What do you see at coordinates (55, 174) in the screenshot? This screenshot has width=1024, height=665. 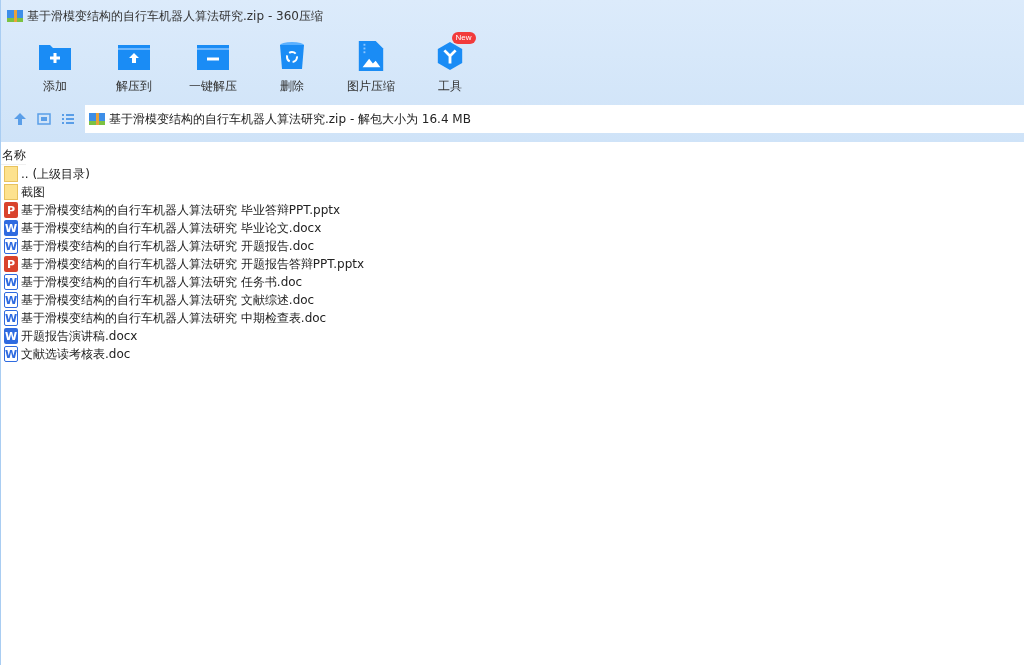 I see `file-name: .. (上级目录)` at bounding box center [55, 174].